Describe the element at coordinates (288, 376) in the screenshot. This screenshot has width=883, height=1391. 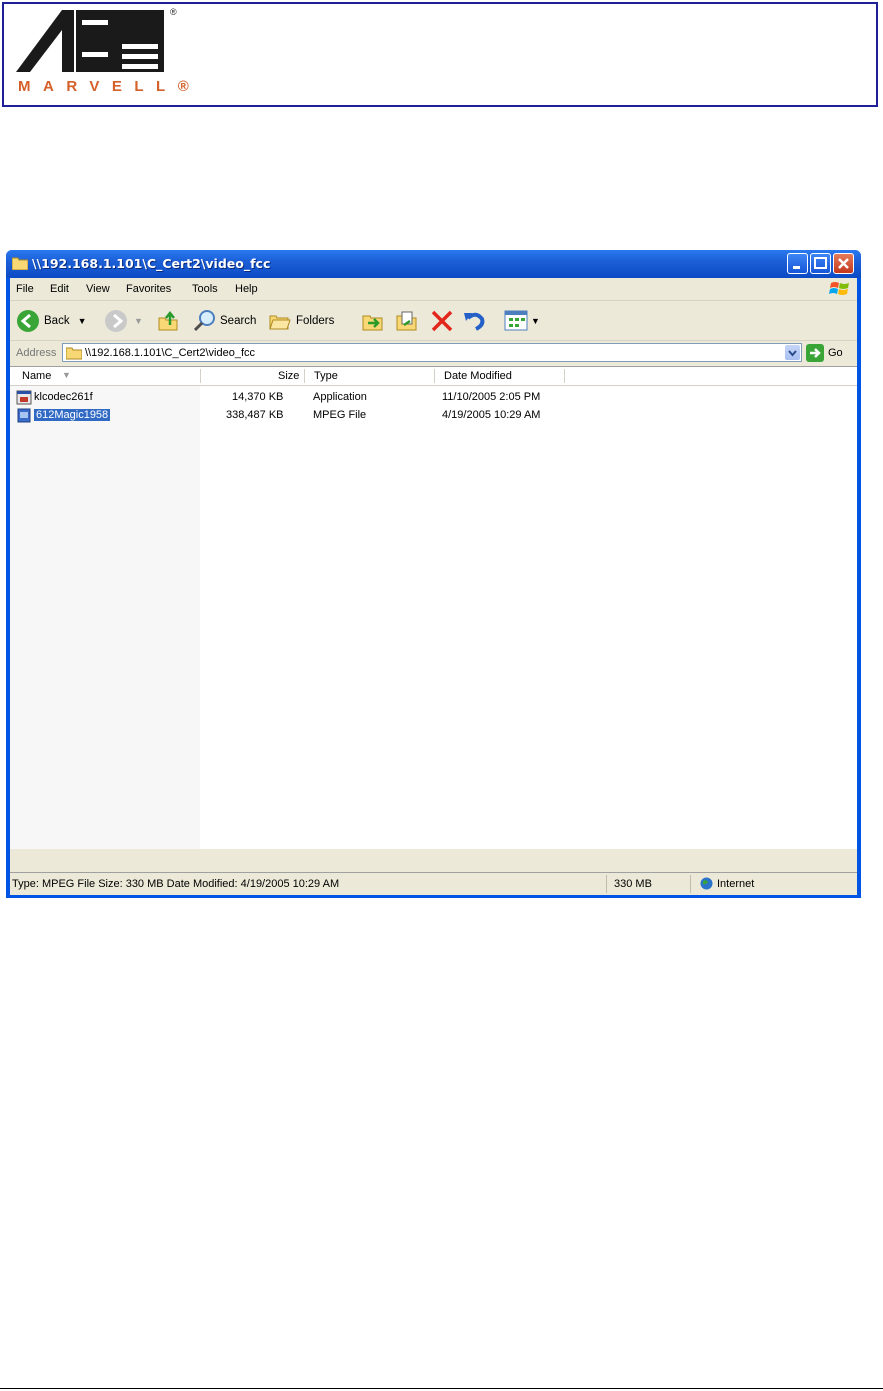
I see `column-size: Size` at that location.